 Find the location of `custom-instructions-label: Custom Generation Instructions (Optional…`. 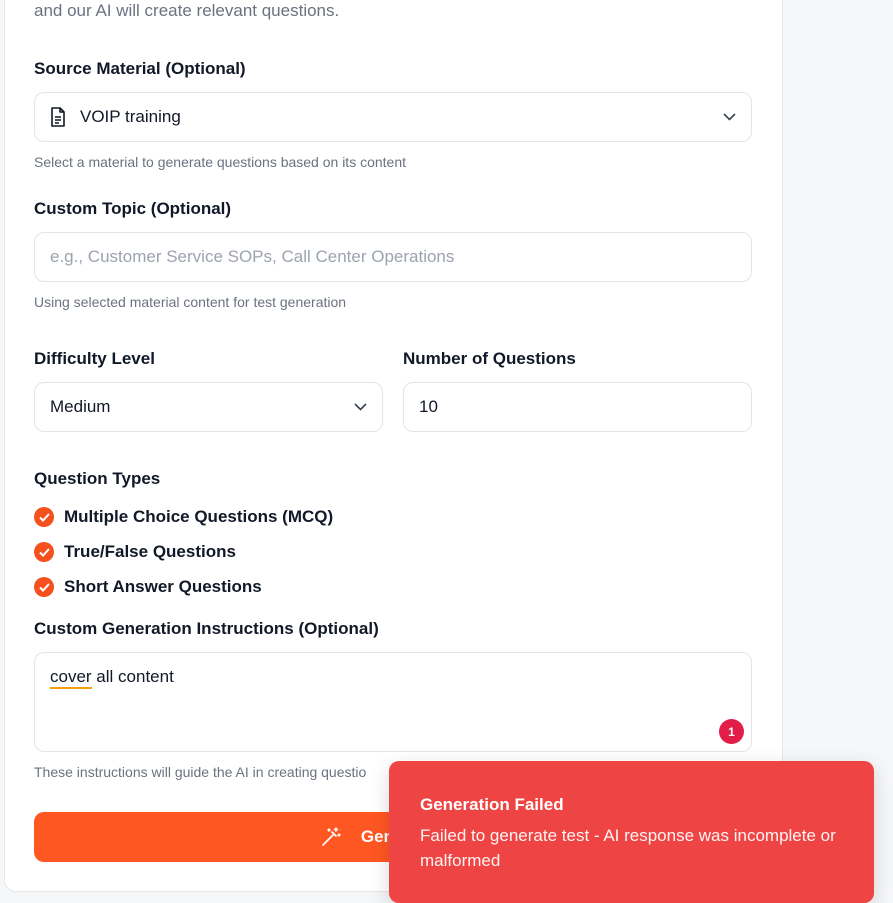

custom-instructions-label: Custom Generation Instructions (Optional… is located at coordinates (206, 628).